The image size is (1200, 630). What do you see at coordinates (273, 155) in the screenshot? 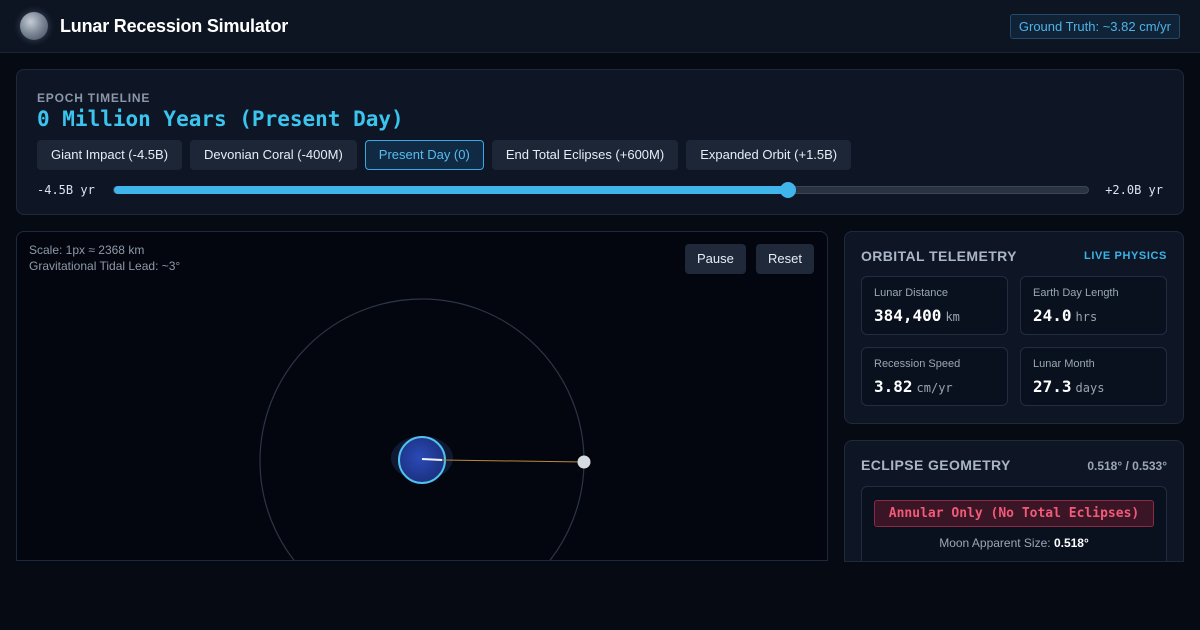
I see `epoch-button-devonian-coral: Devonian Coral (-400M)` at bounding box center [273, 155].